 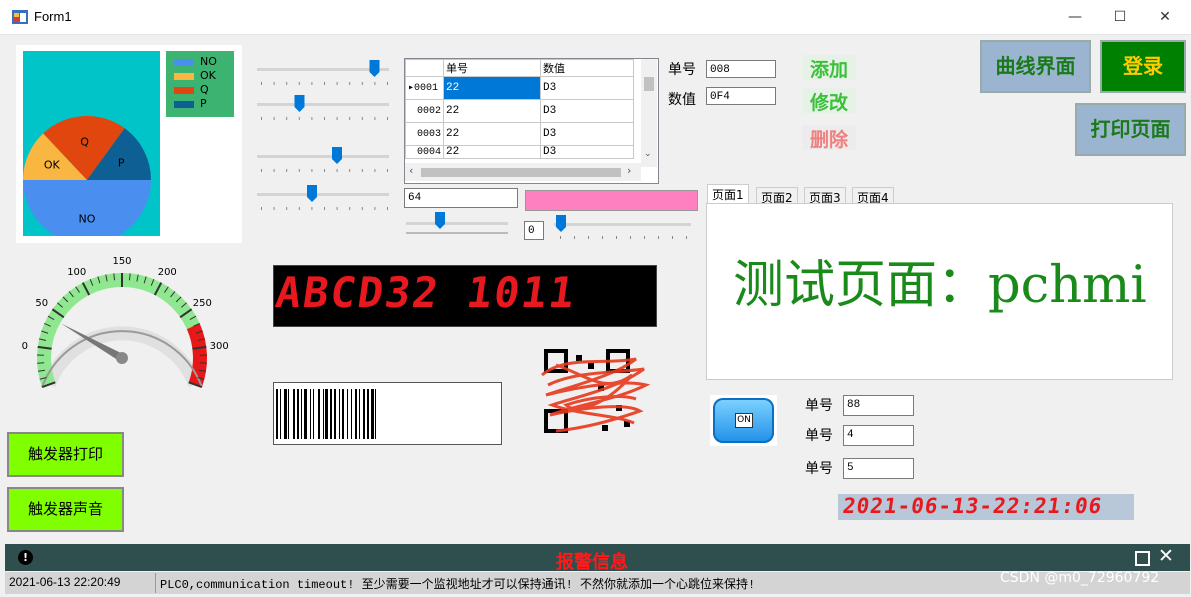 What do you see at coordinates (426, 292) in the screenshot?
I see `led-text: ABCD32 1011` at bounding box center [426, 292].